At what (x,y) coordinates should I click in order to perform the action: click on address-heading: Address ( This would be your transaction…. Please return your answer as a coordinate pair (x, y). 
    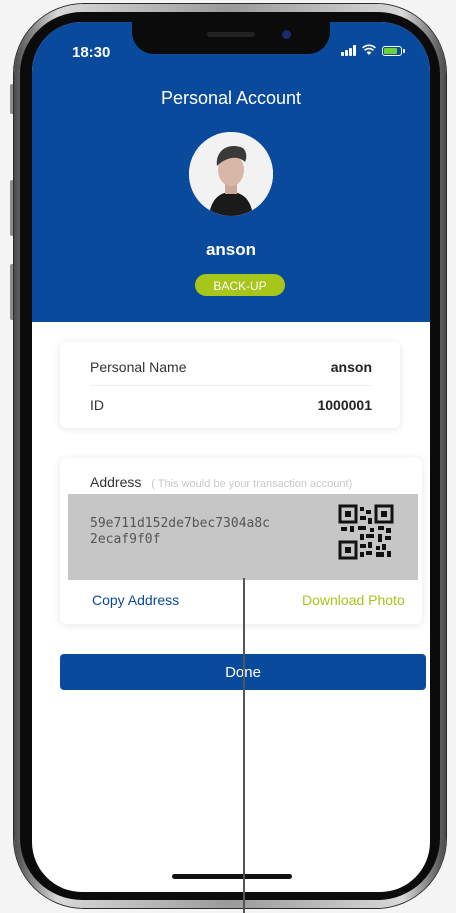
    Looking at the image, I should click on (221, 482).